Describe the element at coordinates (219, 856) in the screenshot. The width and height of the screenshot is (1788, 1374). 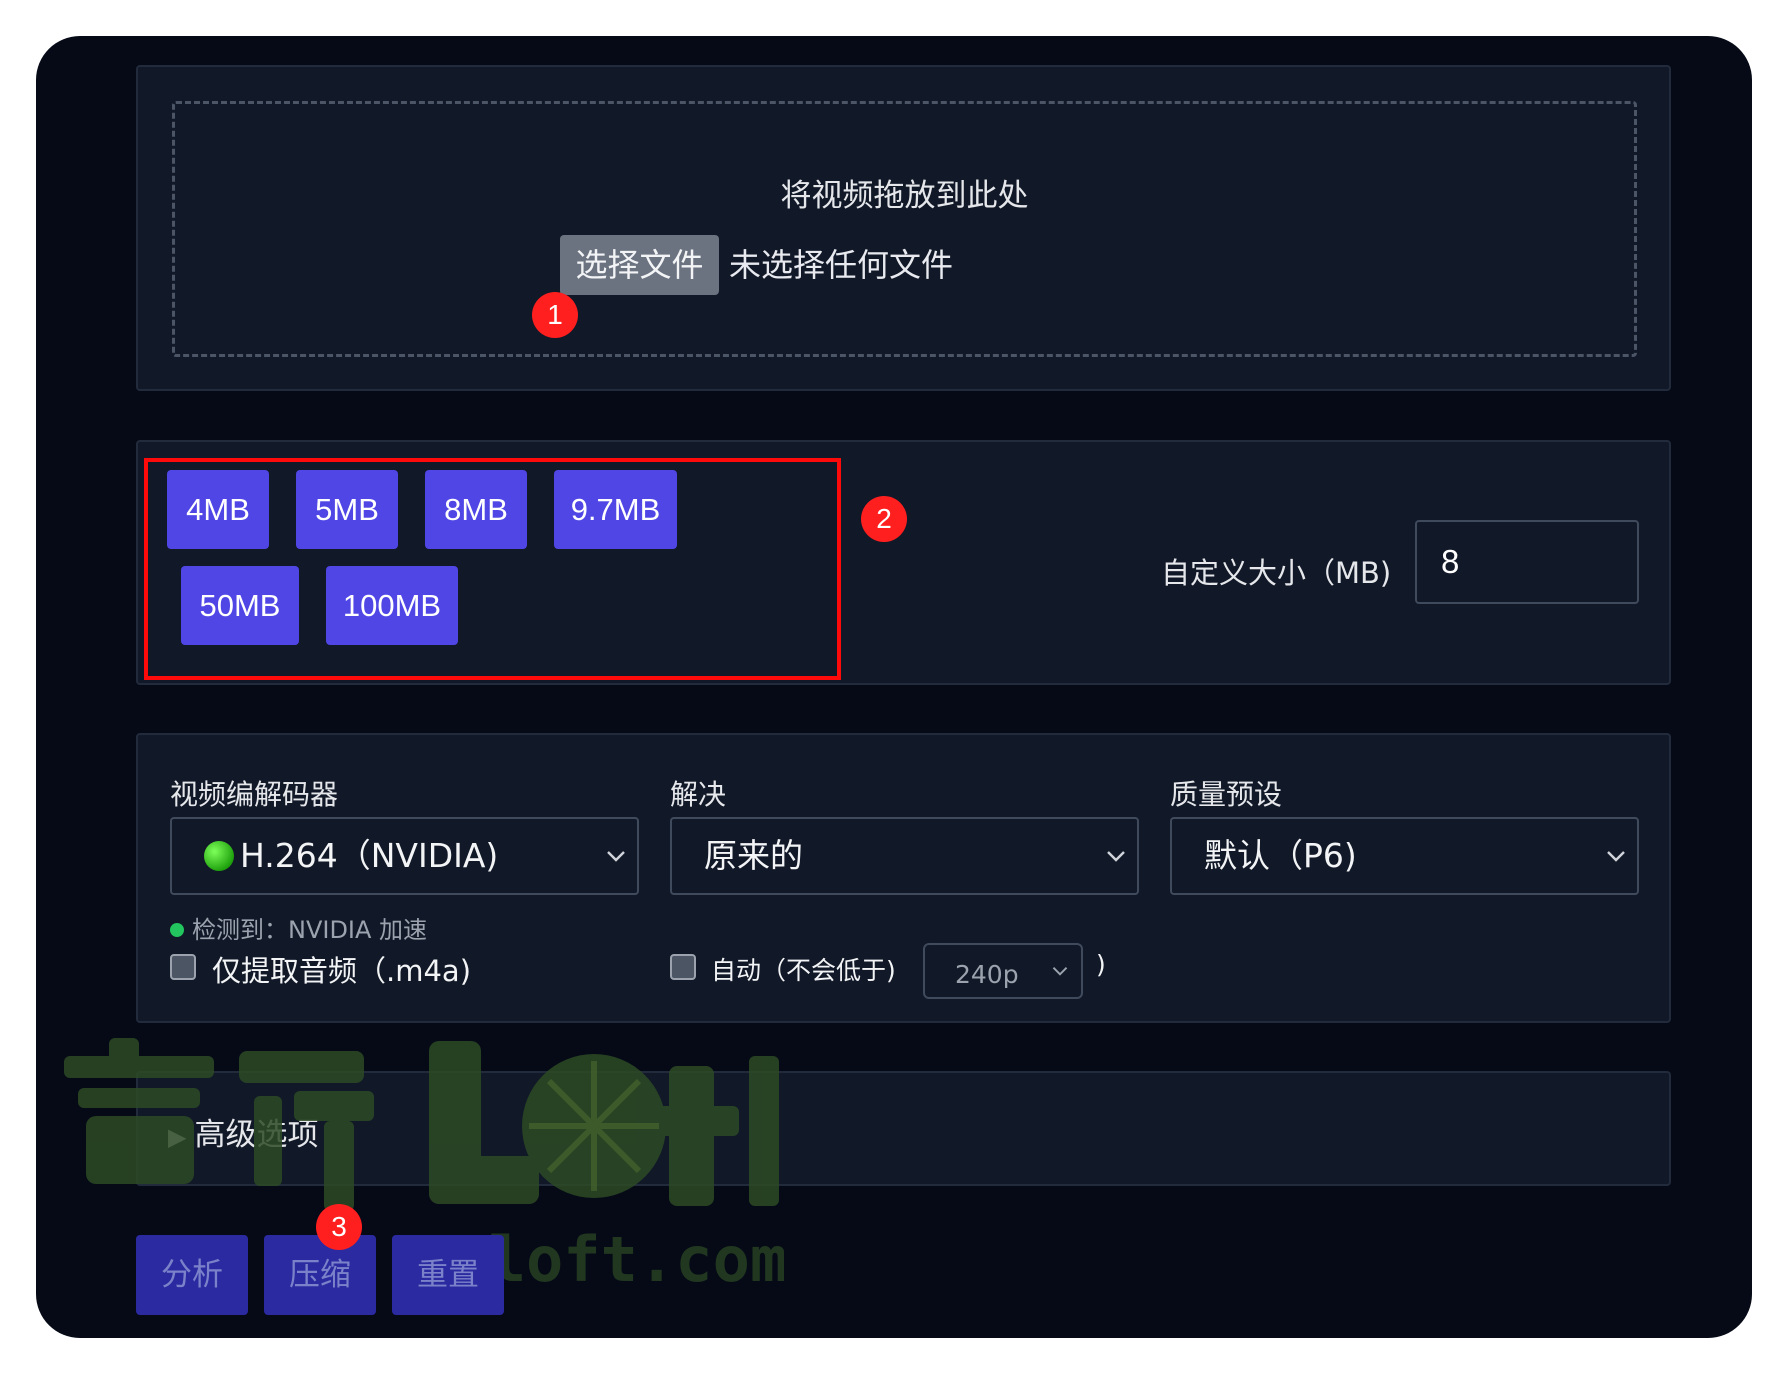
I see `green-circle-icon` at that location.